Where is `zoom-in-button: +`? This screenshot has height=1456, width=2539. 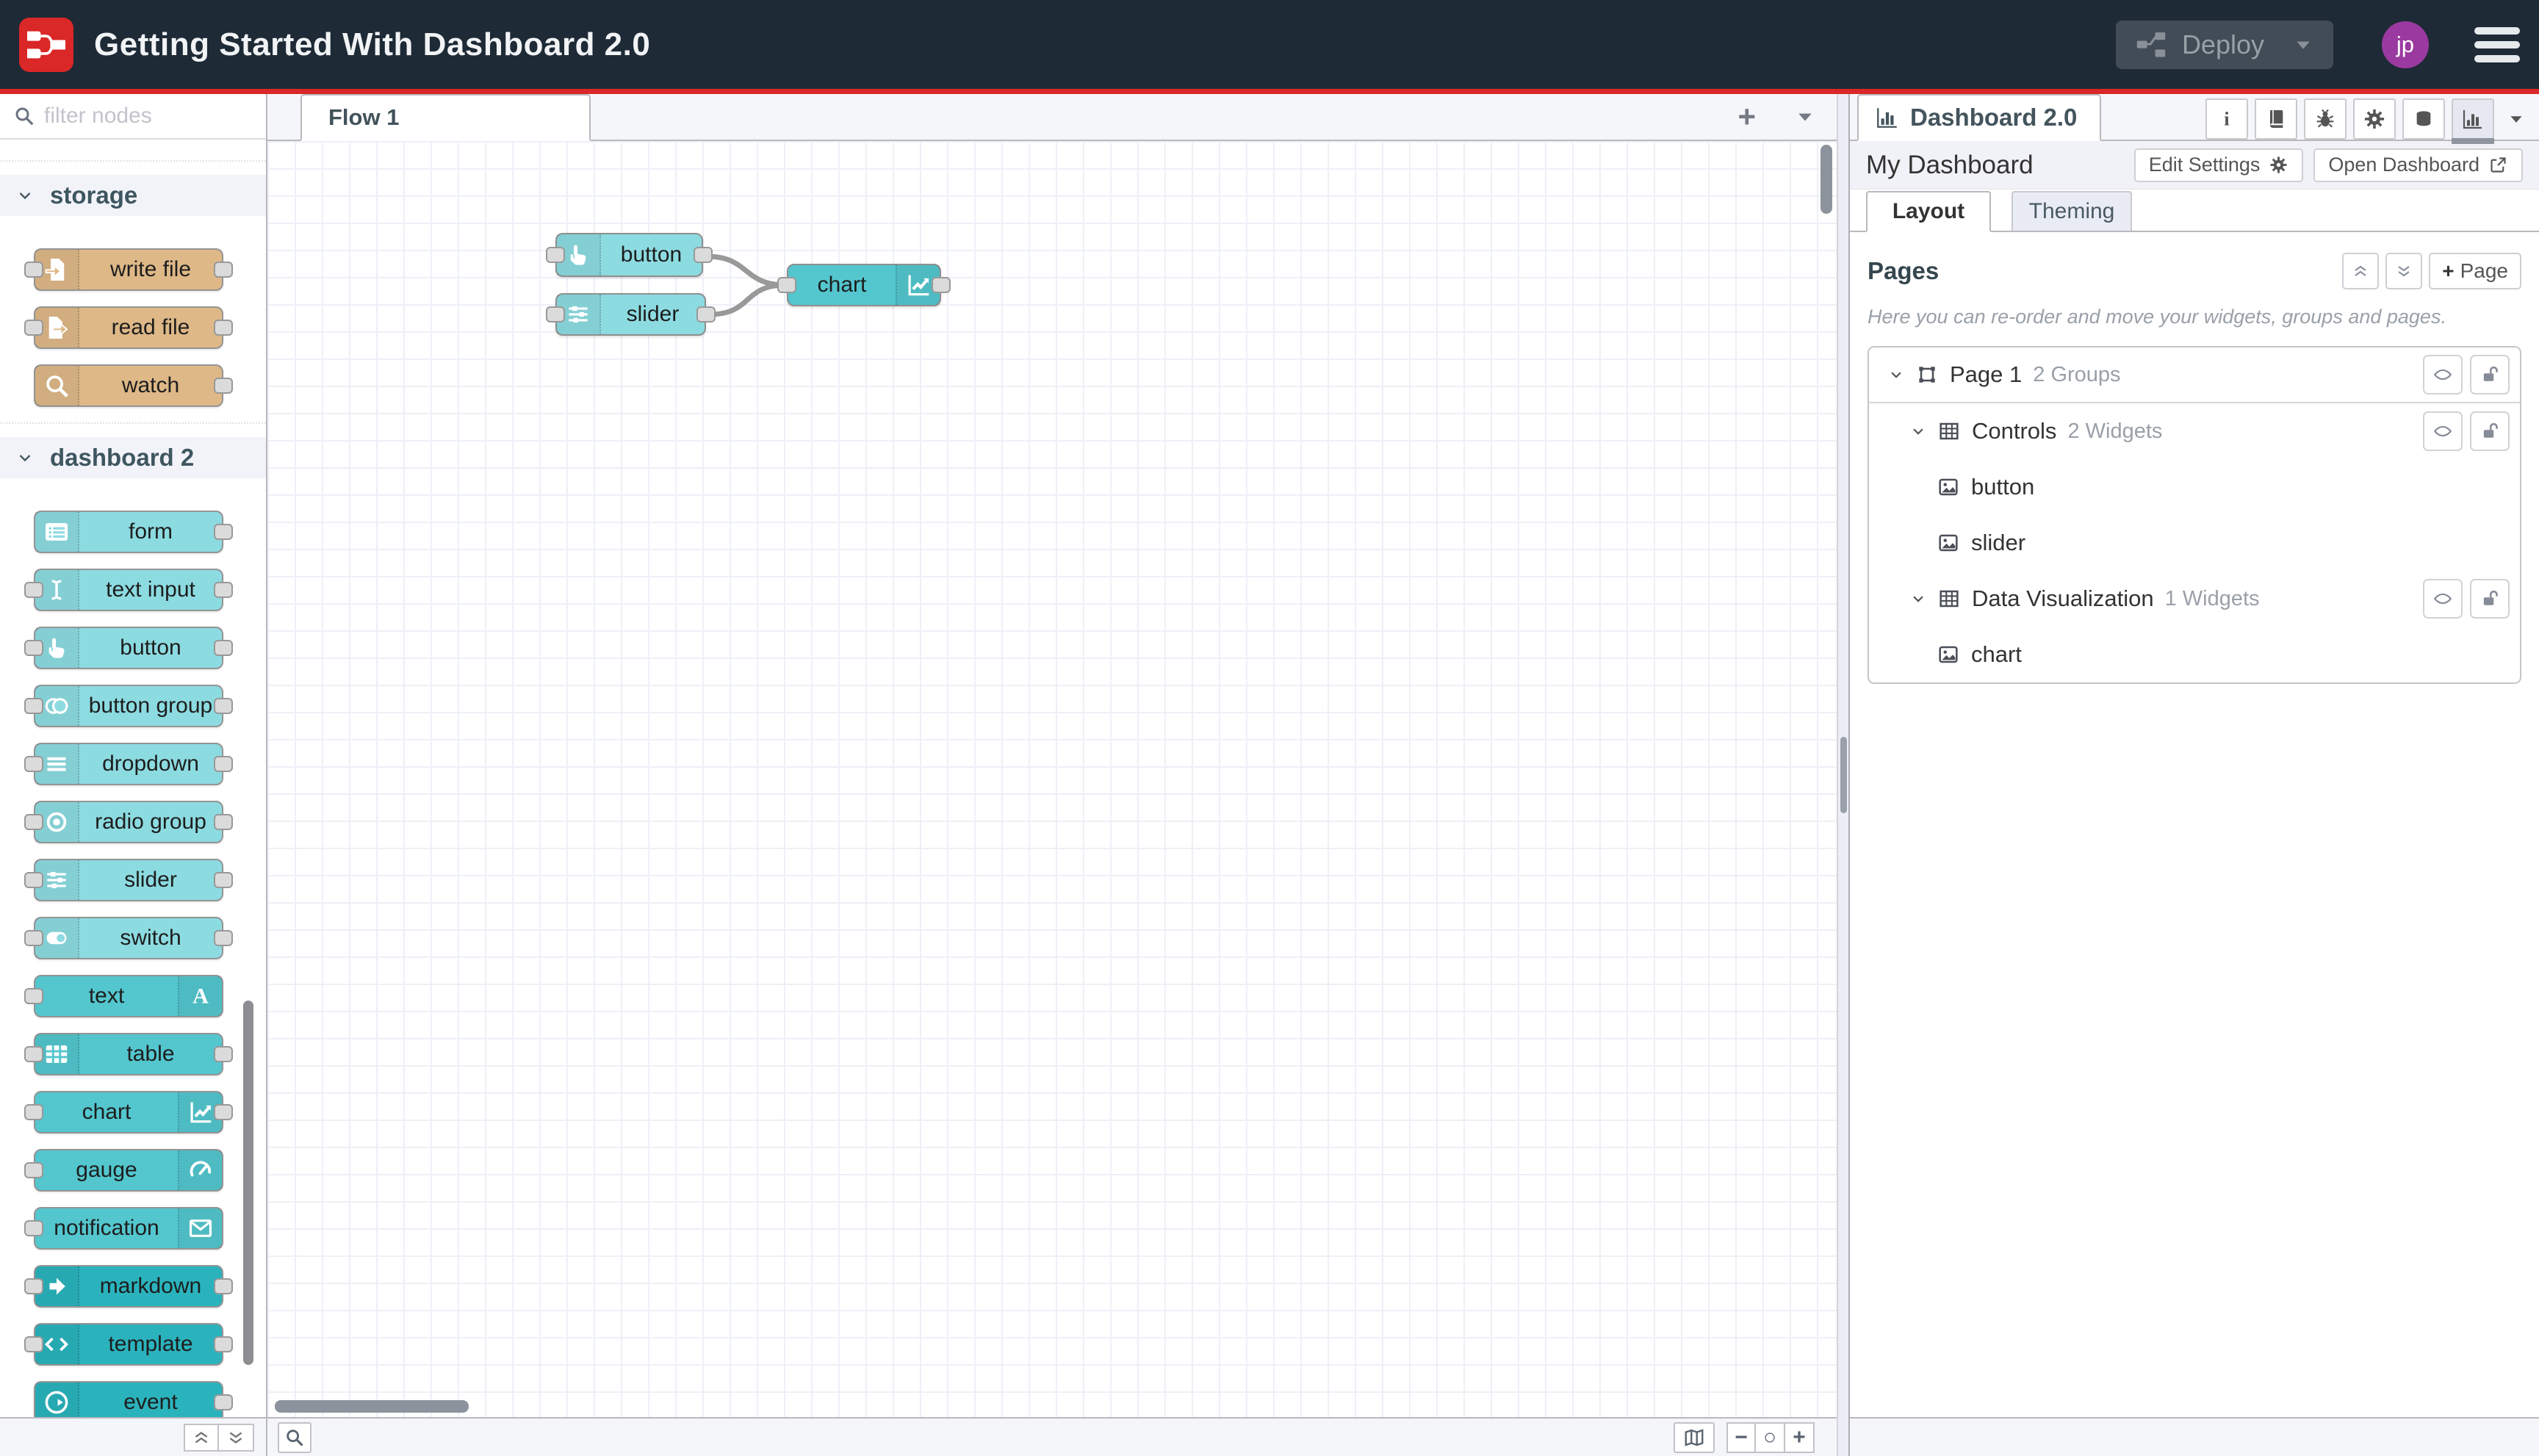
zoom-in-button: + is located at coordinates (1800, 1437).